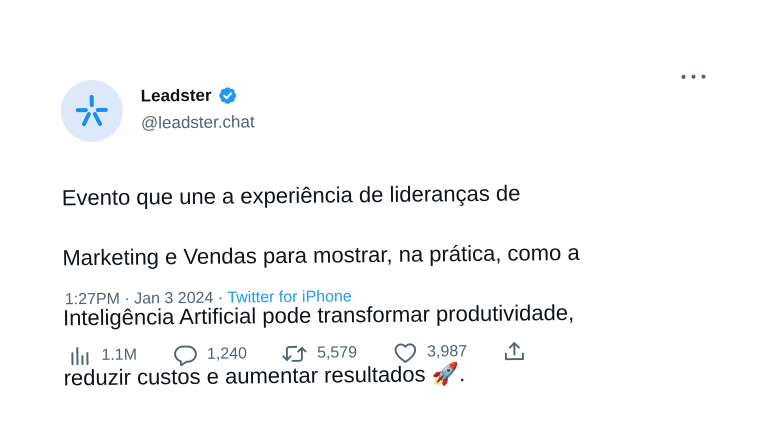 The image size is (774, 448). I want to click on avatar, so click(92, 111).